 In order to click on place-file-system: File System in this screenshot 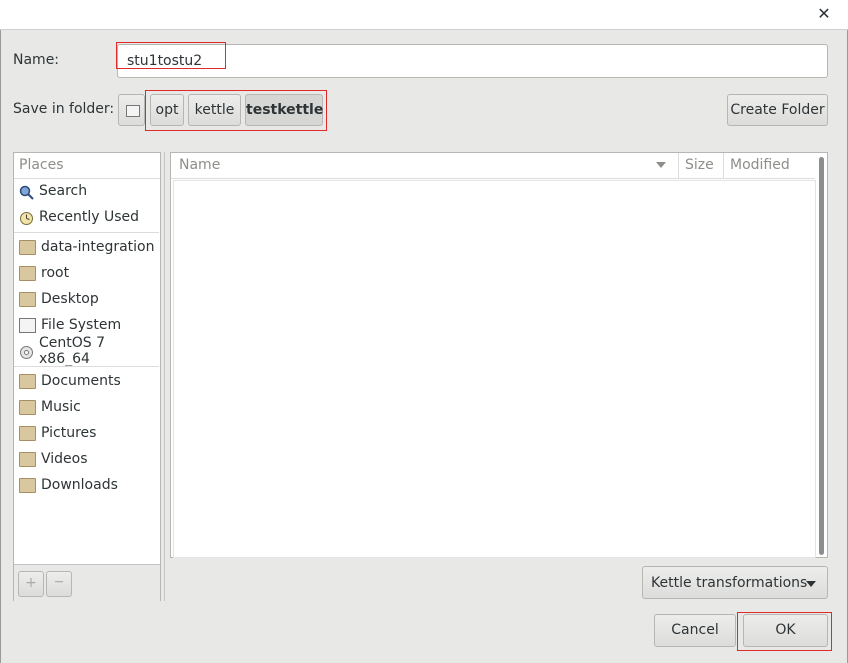, I will do `click(70, 325)`.